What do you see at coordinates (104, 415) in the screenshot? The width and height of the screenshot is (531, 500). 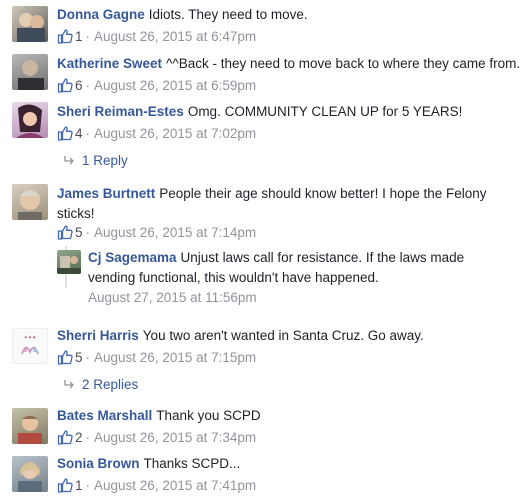 I see `comment-author: Bates Marshall` at bounding box center [104, 415].